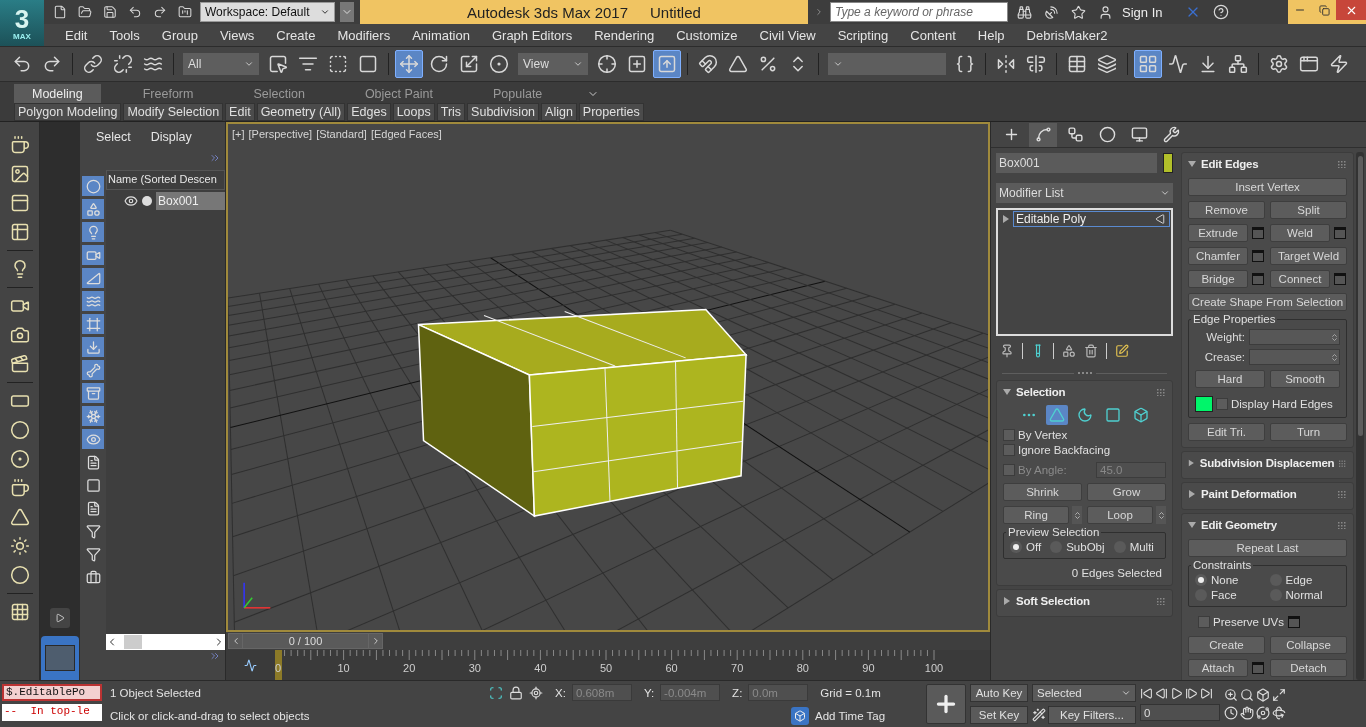 Image resolution: width=1366 pixels, height=727 pixels. What do you see at coordinates (131, 201) in the screenshot?
I see `eye-icon` at bounding box center [131, 201].